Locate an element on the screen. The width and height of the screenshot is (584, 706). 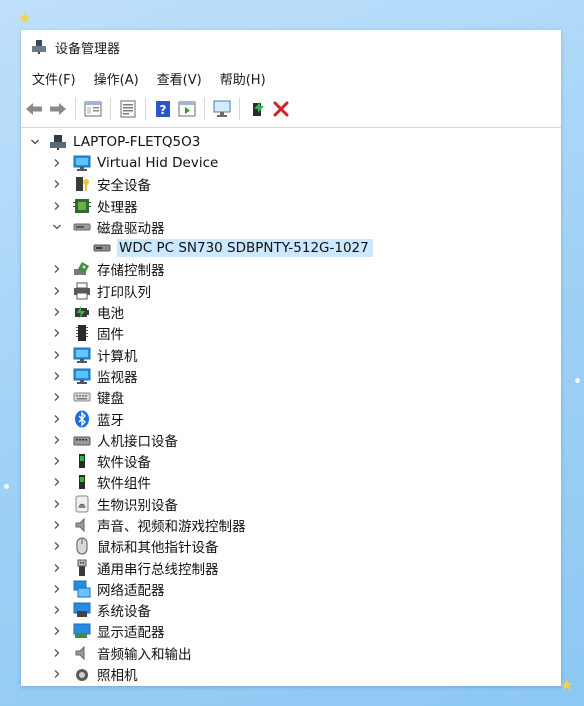
tree-category-row: 软件组件 is located at coordinates (291, 482).